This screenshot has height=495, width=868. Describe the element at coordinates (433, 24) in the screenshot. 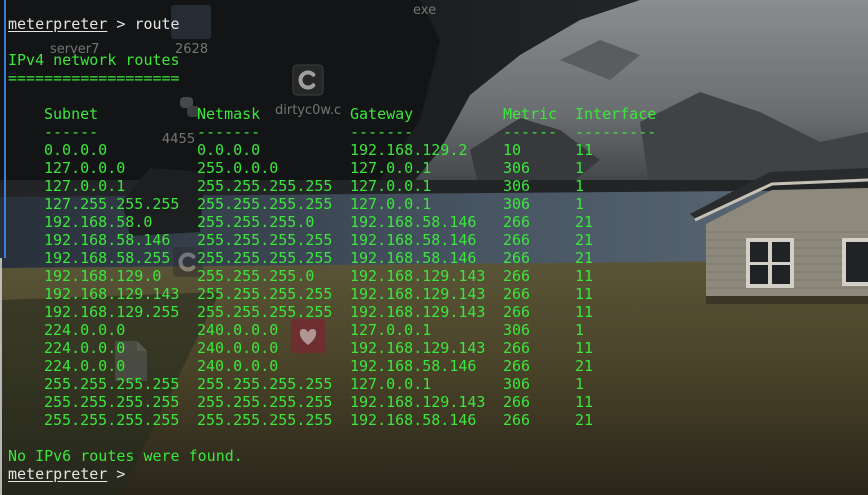

I see `command-line: meterpreter > route` at that location.